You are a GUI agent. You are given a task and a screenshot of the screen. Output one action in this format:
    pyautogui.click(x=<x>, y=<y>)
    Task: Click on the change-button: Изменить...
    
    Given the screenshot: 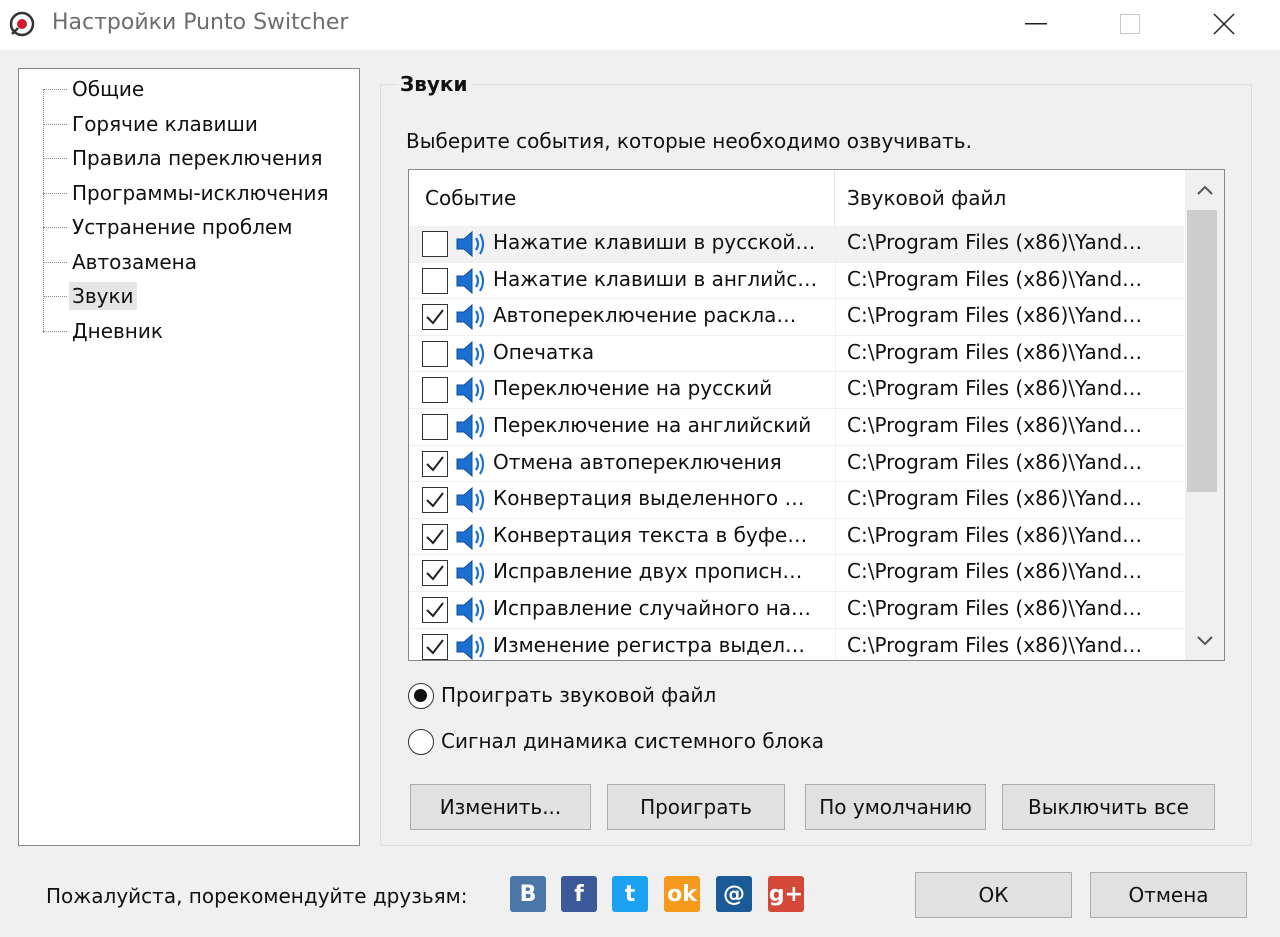 What is the action you would take?
    pyautogui.click(x=500, y=807)
    